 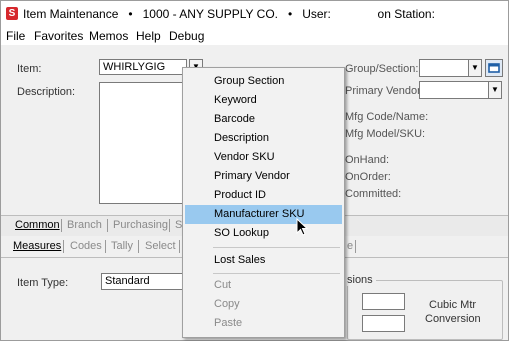 I want to click on mouse-pointer-icon, so click(x=302, y=227).